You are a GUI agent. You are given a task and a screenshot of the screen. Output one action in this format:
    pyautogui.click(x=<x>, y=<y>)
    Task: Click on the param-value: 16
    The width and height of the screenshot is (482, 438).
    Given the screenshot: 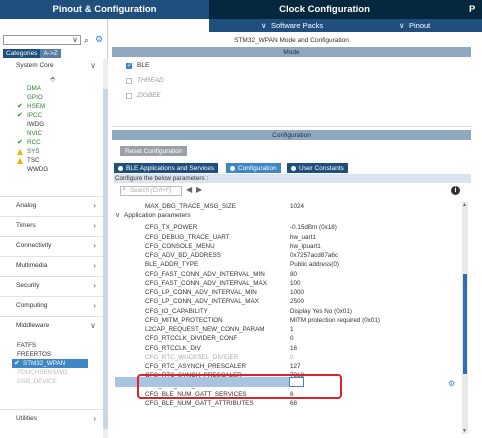 What is the action you would take?
    pyautogui.click(x=293, y=350)
    